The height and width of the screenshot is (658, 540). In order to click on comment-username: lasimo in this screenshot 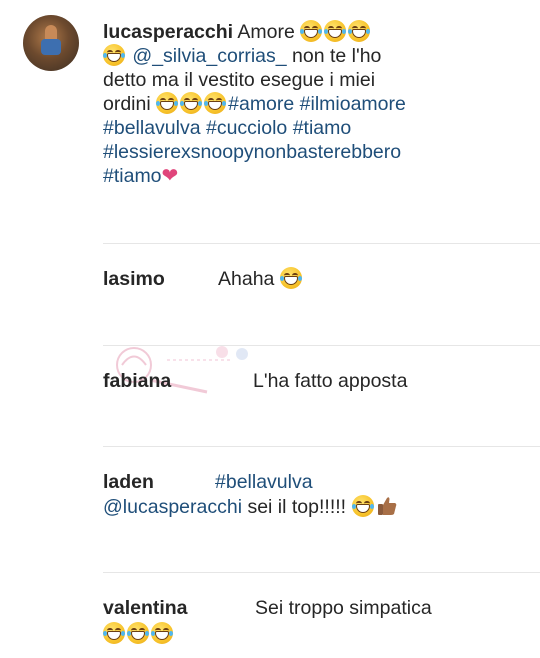, I will do `click(134, 279)`.